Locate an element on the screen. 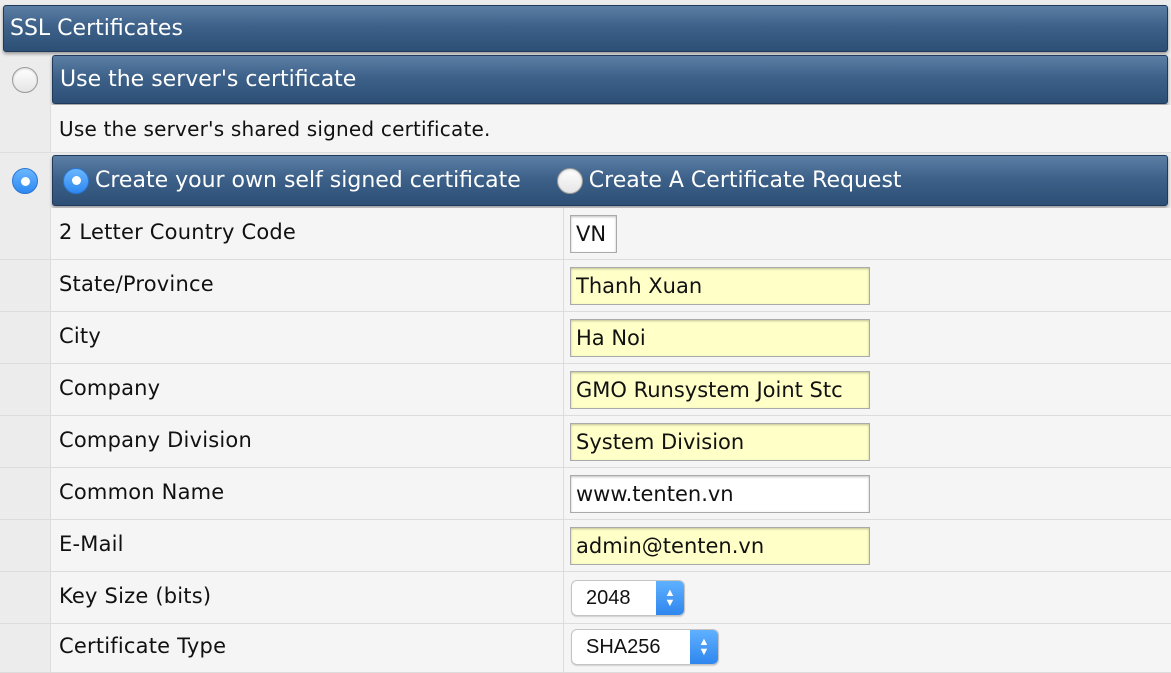 This screenshot has width=1171, height=673. division-input is located at coordinates (720, 442).